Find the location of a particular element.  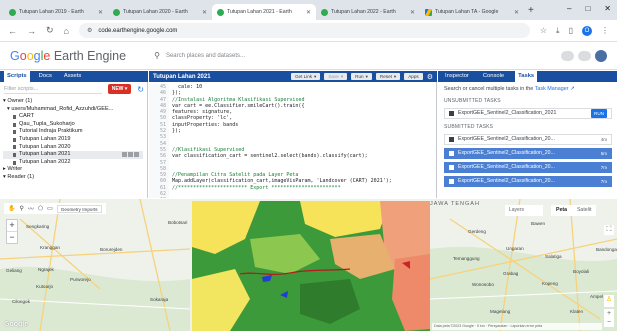

tab-scripts: Scripts is located at coordinates (17, 76).